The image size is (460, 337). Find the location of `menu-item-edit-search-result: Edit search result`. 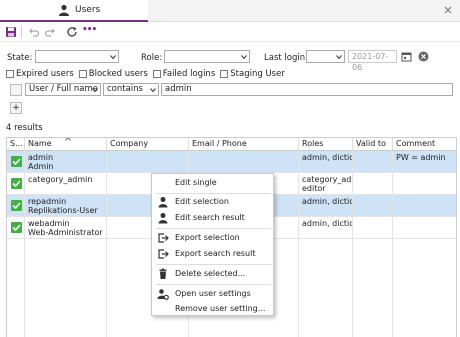

menu-item-edit-search-result: Edit search result is located at coordinates (212, 218).